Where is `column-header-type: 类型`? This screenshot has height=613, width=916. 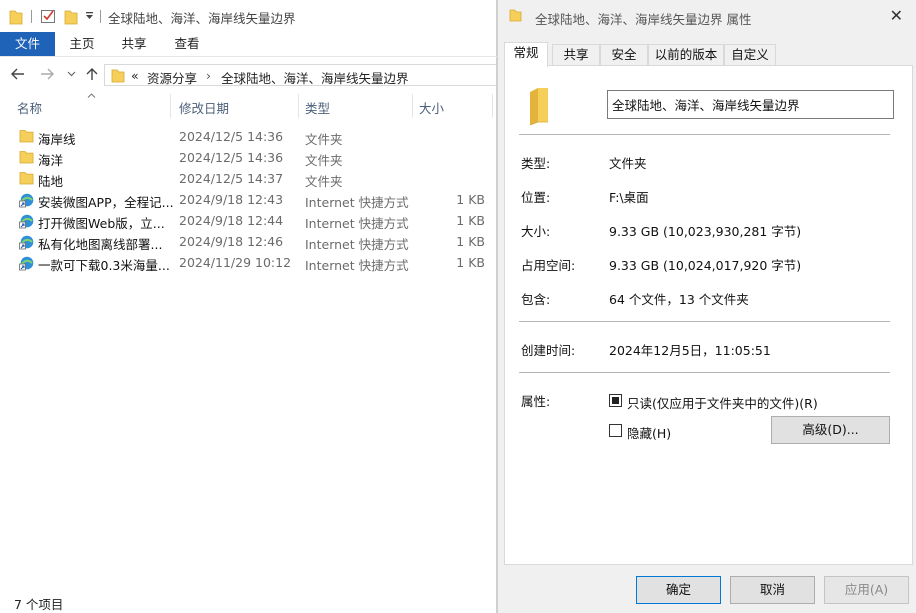
column-header-type: 类型 is located at coordinates (317, 107).